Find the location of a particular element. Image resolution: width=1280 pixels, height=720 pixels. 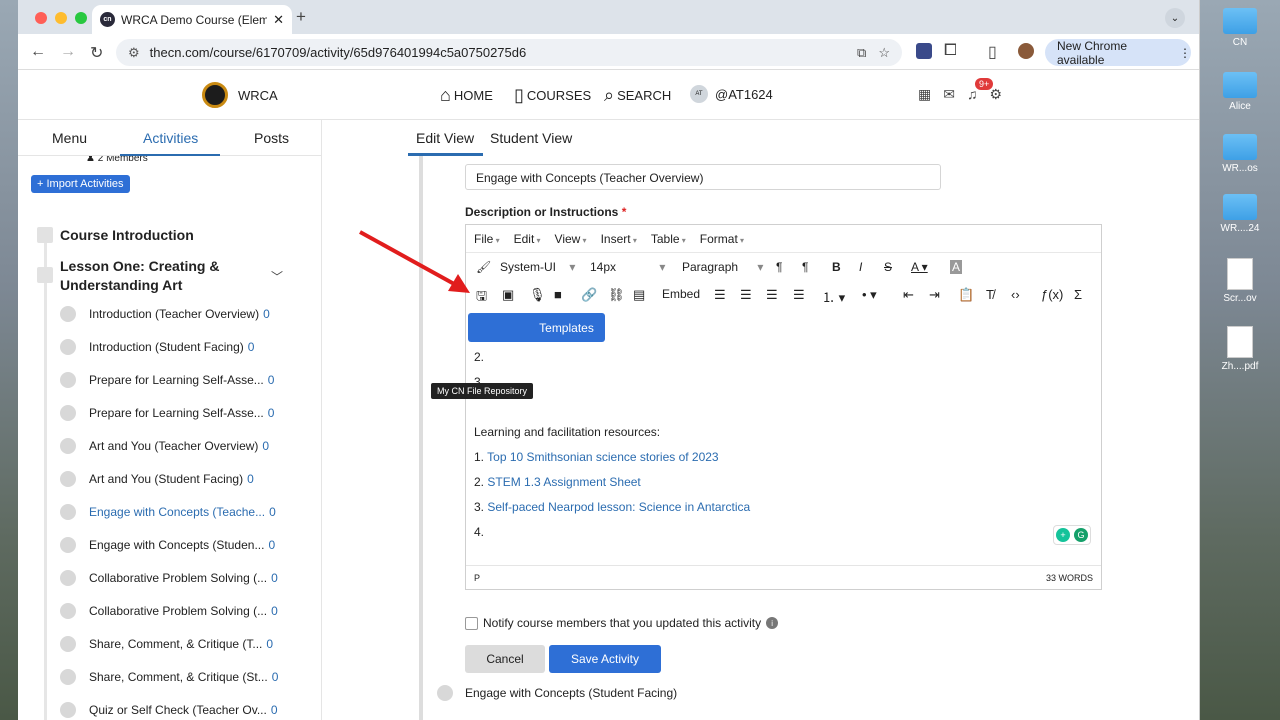

puzzle-extensions-icon: ⧠ is located at coordinates (950, 51).